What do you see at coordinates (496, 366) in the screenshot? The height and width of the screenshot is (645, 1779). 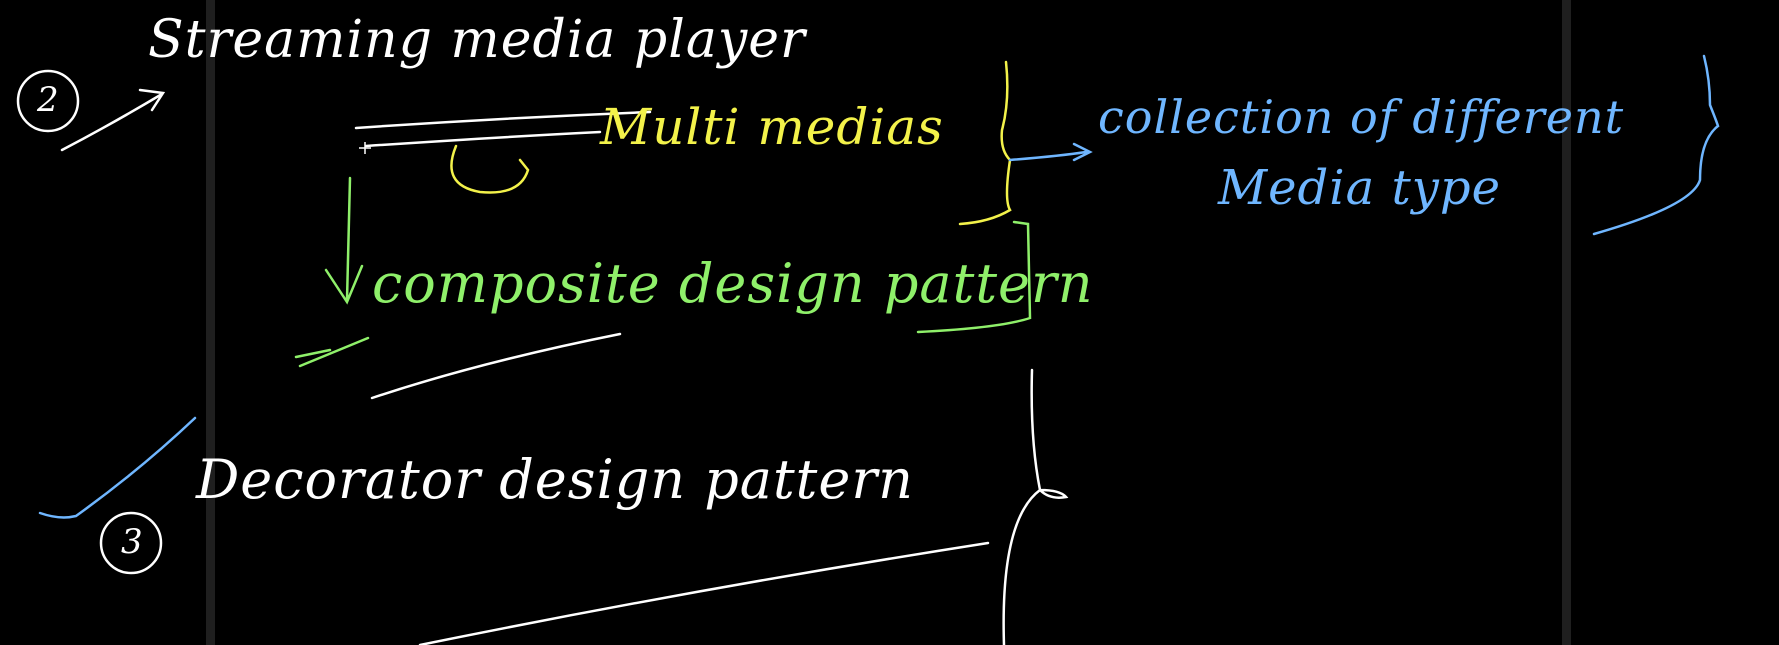 I see `composite-underline` at bounding box center [496, 366].